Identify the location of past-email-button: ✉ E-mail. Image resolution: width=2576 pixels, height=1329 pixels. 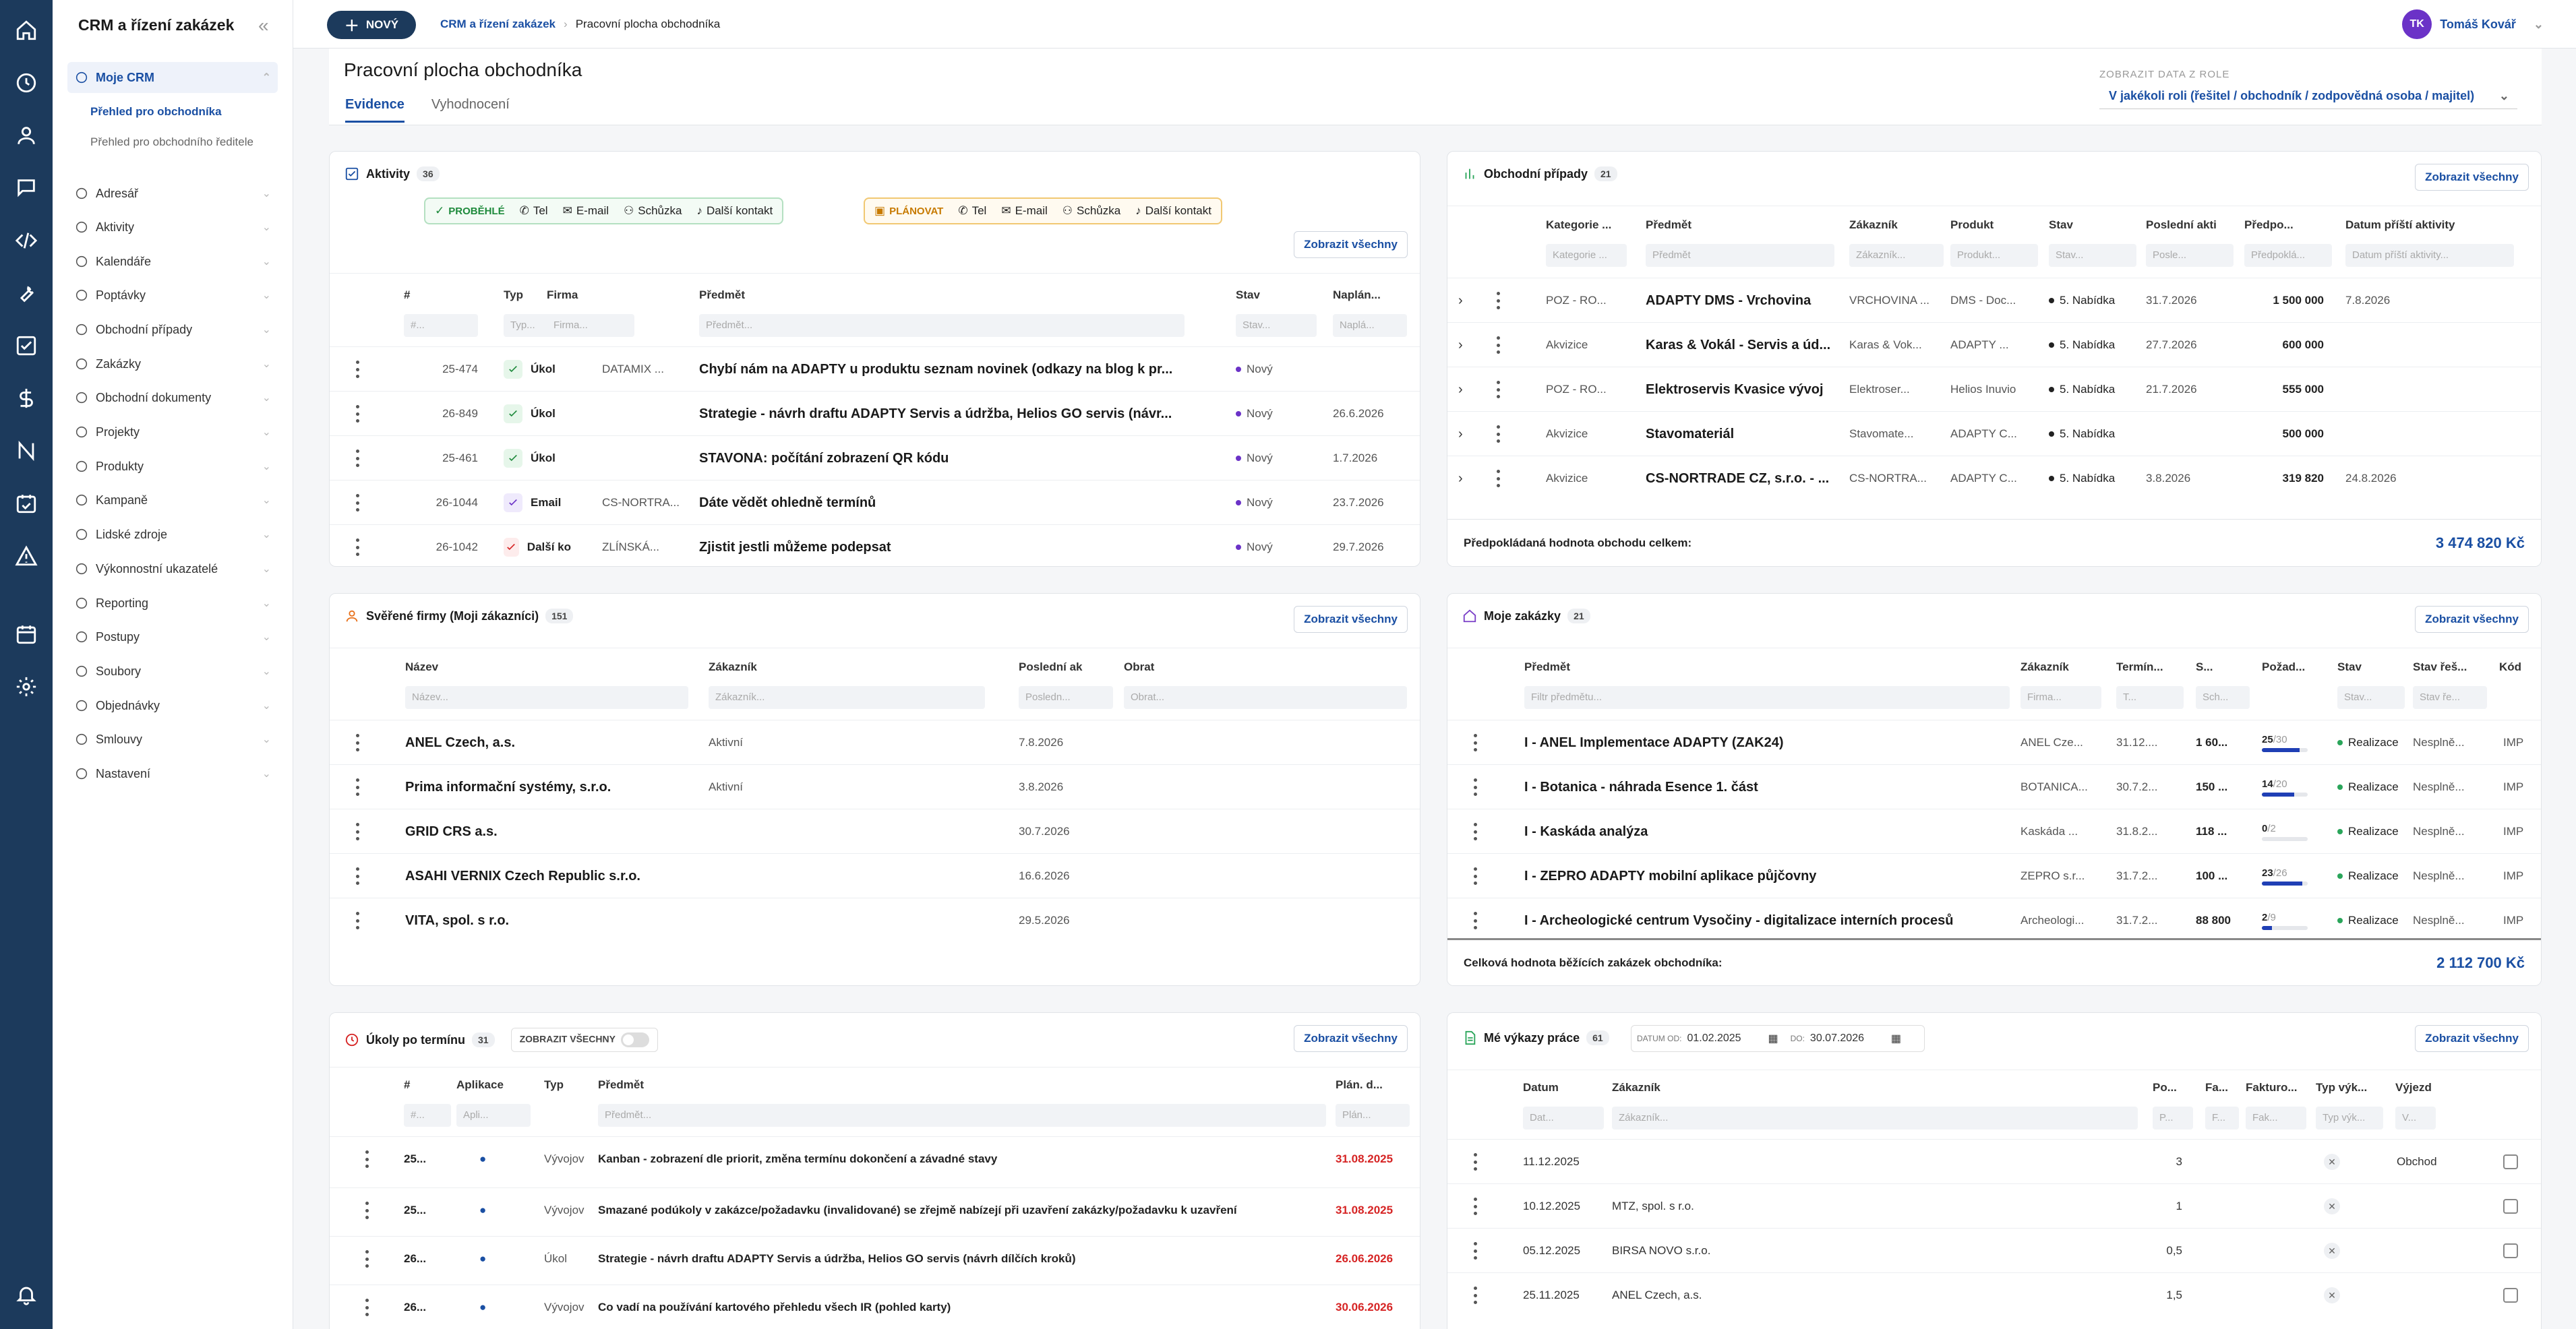
(586, 211).